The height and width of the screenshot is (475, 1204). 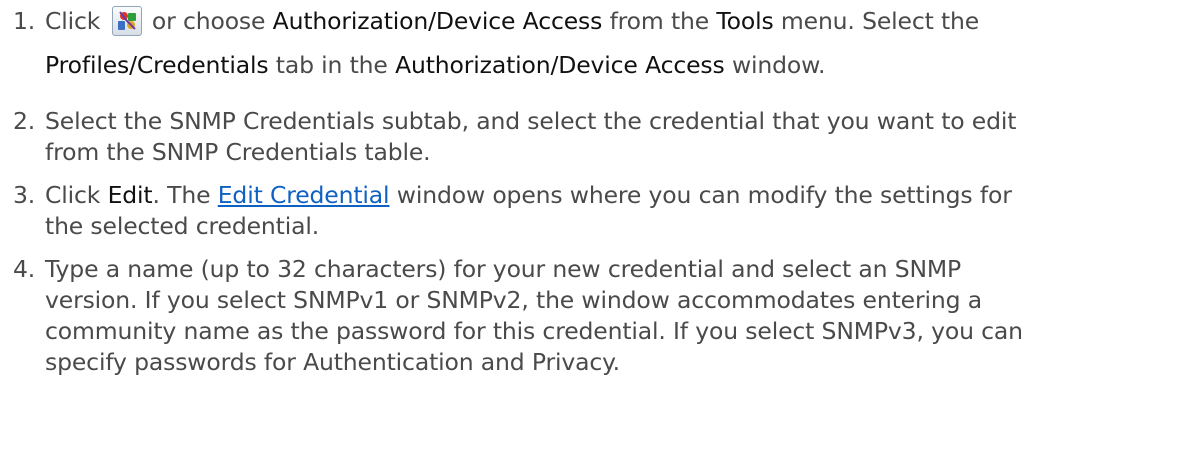 I want to click on menu-command-authorization-device-access: Authorization/Device Access, so click(x=437, y=21).